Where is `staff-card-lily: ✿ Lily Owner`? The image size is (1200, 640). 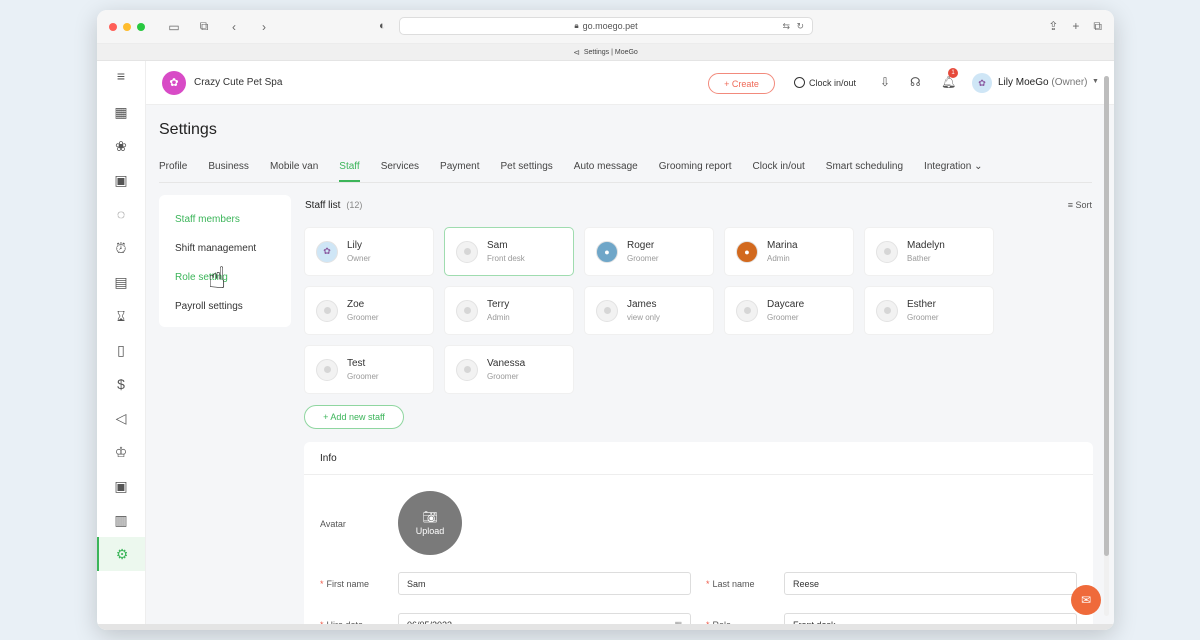 staff-card-lily: ✿ Lily Owner is located at coordinates (369, 251).